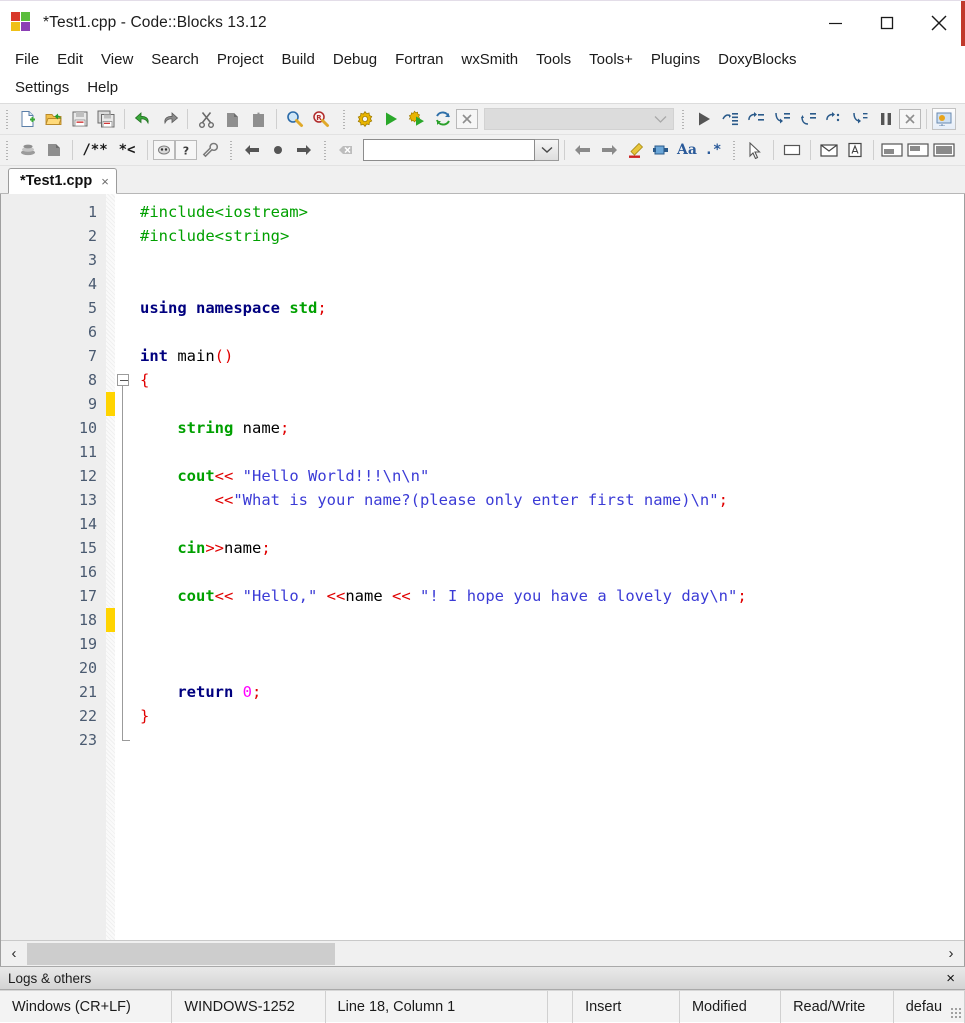  I want to click on prev-icon, so click(583, 150).